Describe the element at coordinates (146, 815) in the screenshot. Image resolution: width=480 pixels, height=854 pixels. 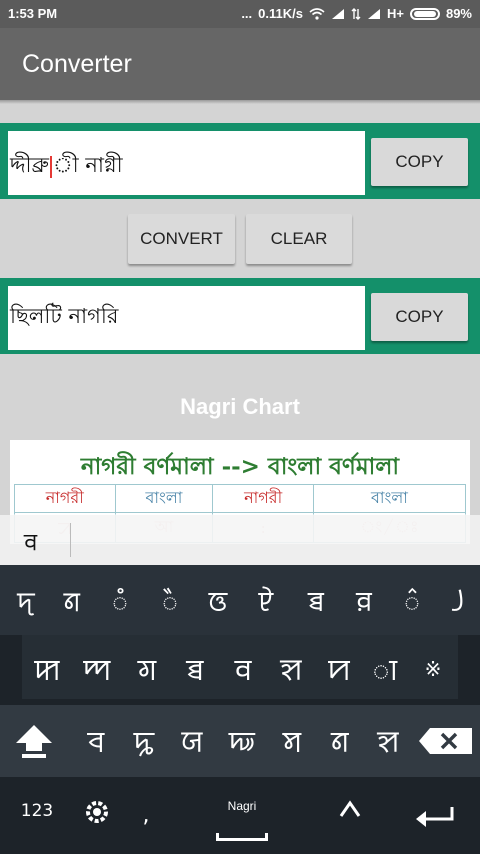
I see `comma-key: ,` at that location.